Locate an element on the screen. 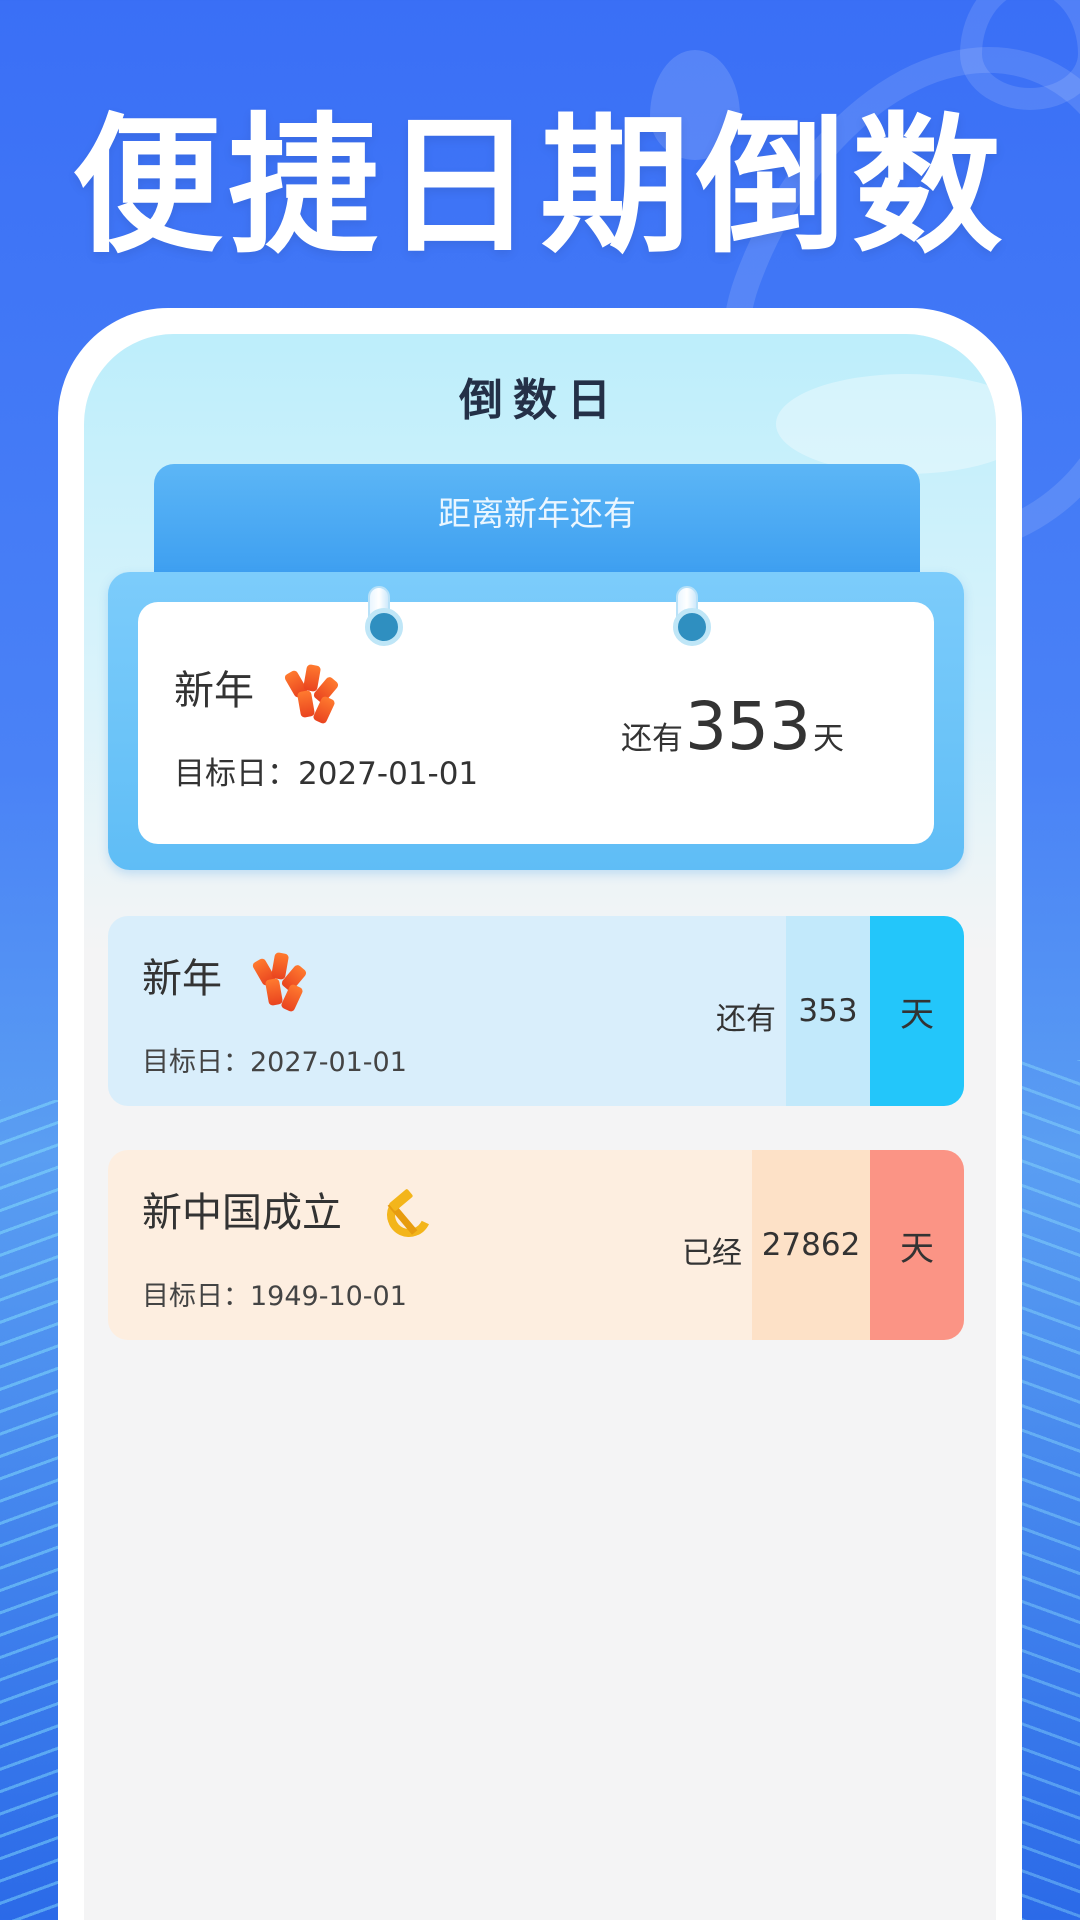  event-status-label: 已经 is located at coordinates (712, 1253).